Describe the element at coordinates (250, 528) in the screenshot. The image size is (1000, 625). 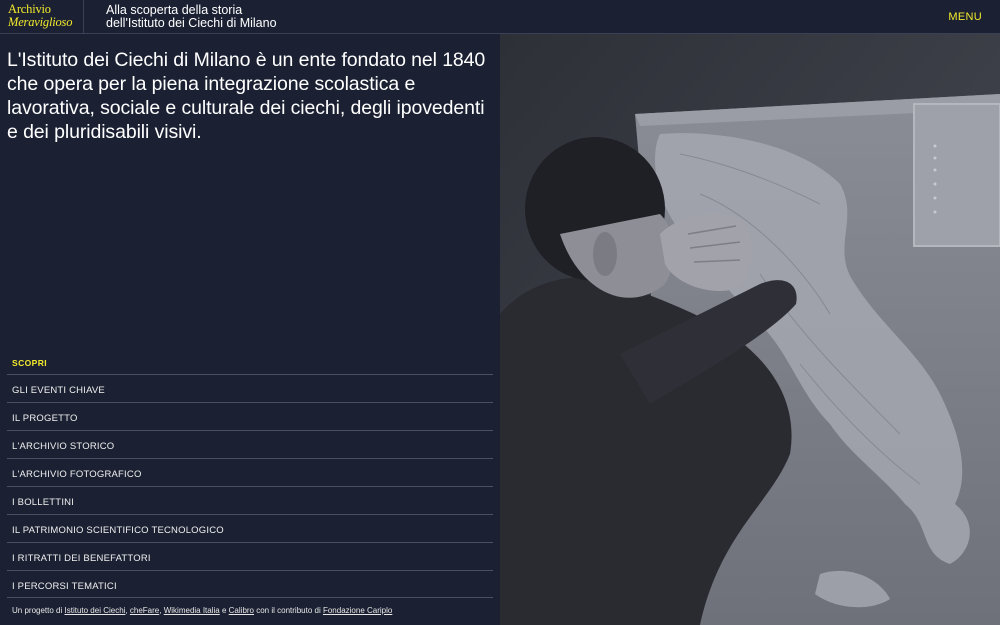
I see `nav-item-patrimonio: IL PATRIMONIO SCIENTIFICO TECNOLOGICO` at that location.